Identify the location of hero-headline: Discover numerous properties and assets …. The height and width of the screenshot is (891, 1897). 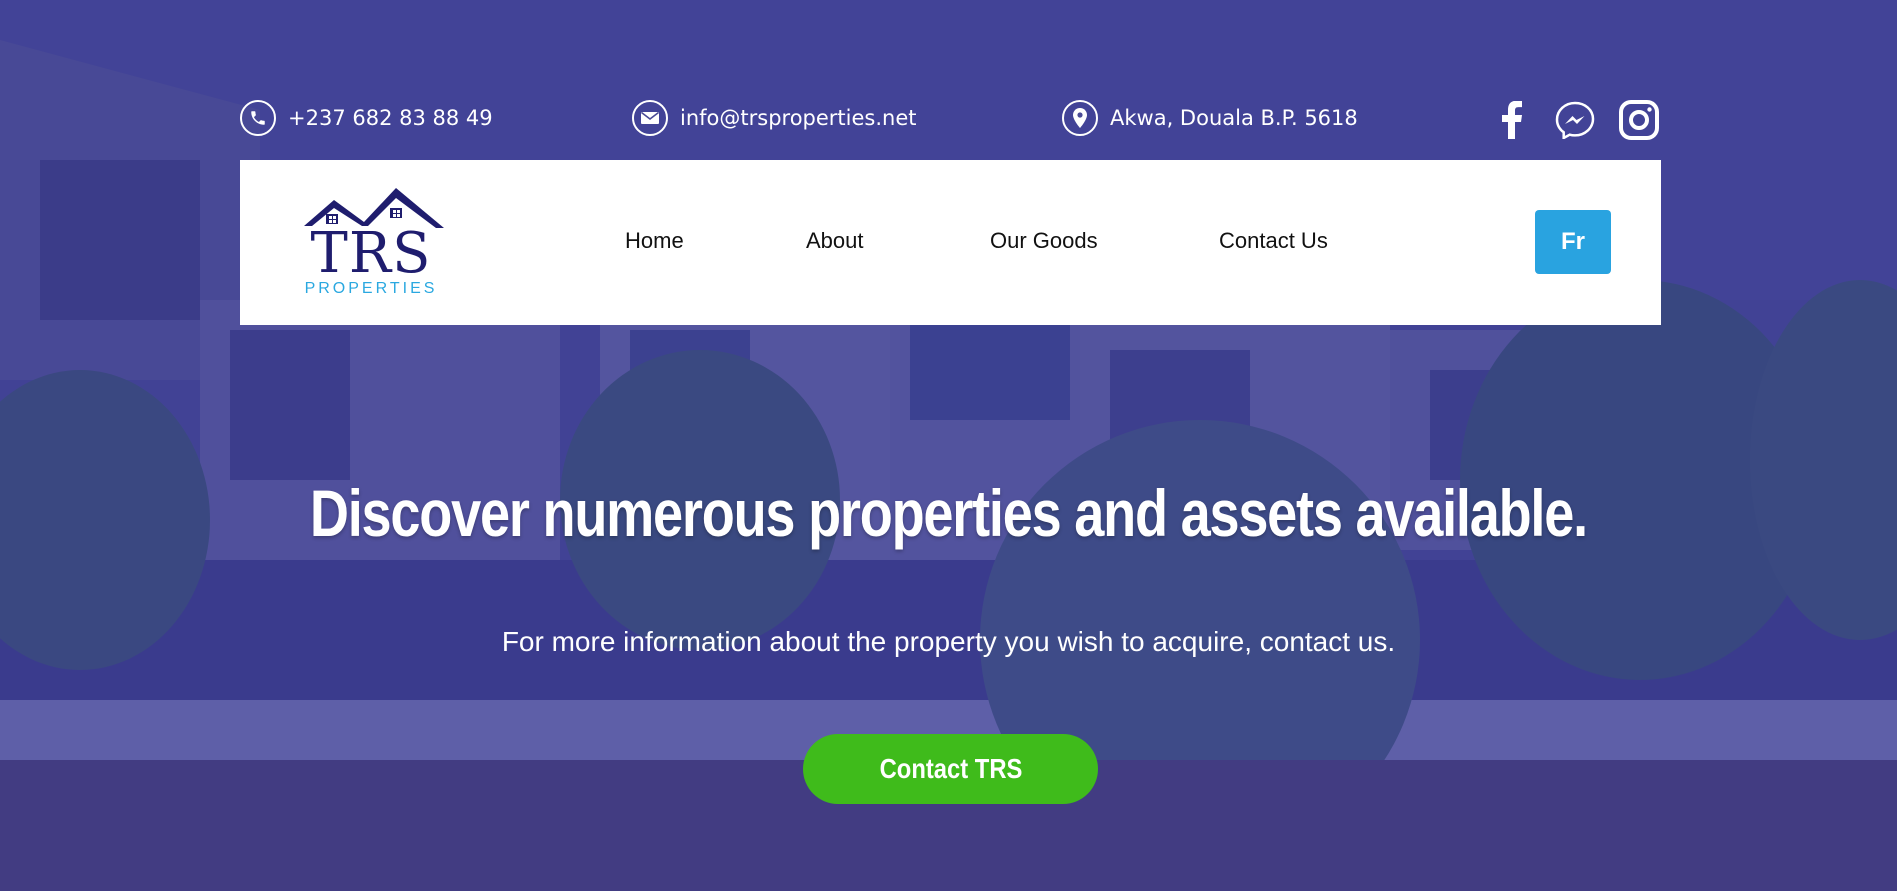
(948, 513).